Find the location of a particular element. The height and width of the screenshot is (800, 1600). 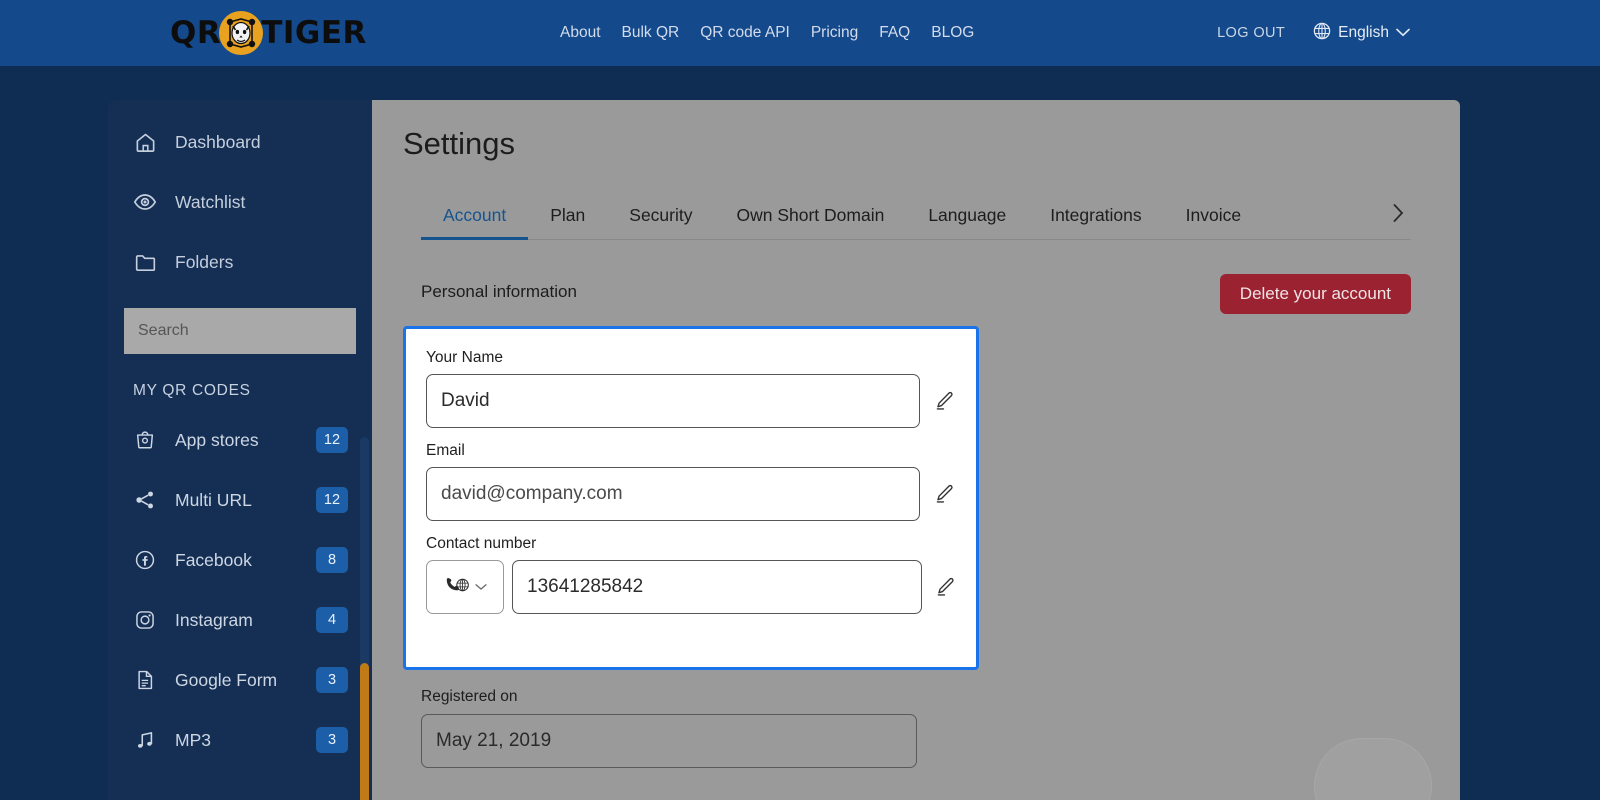

brand-logo: QR TIGER is located at coordinates (268, 33).